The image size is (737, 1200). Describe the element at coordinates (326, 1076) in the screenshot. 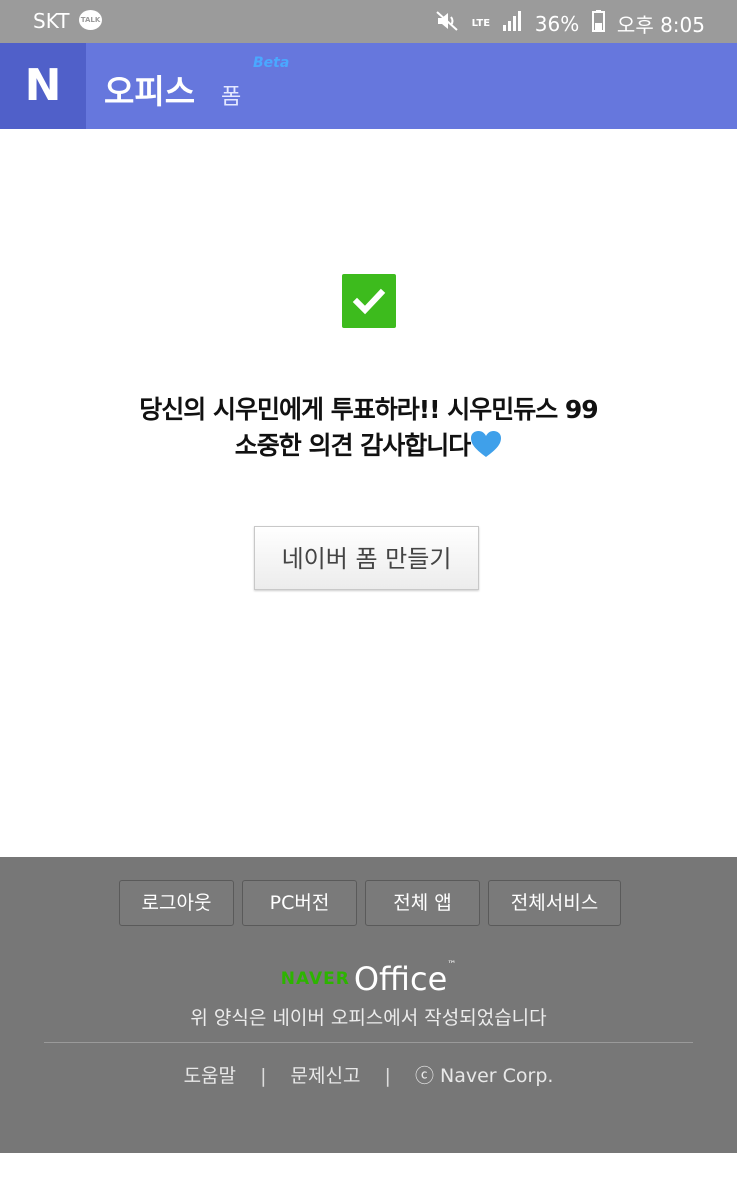

I see `report-link: 문제신고` at that location.